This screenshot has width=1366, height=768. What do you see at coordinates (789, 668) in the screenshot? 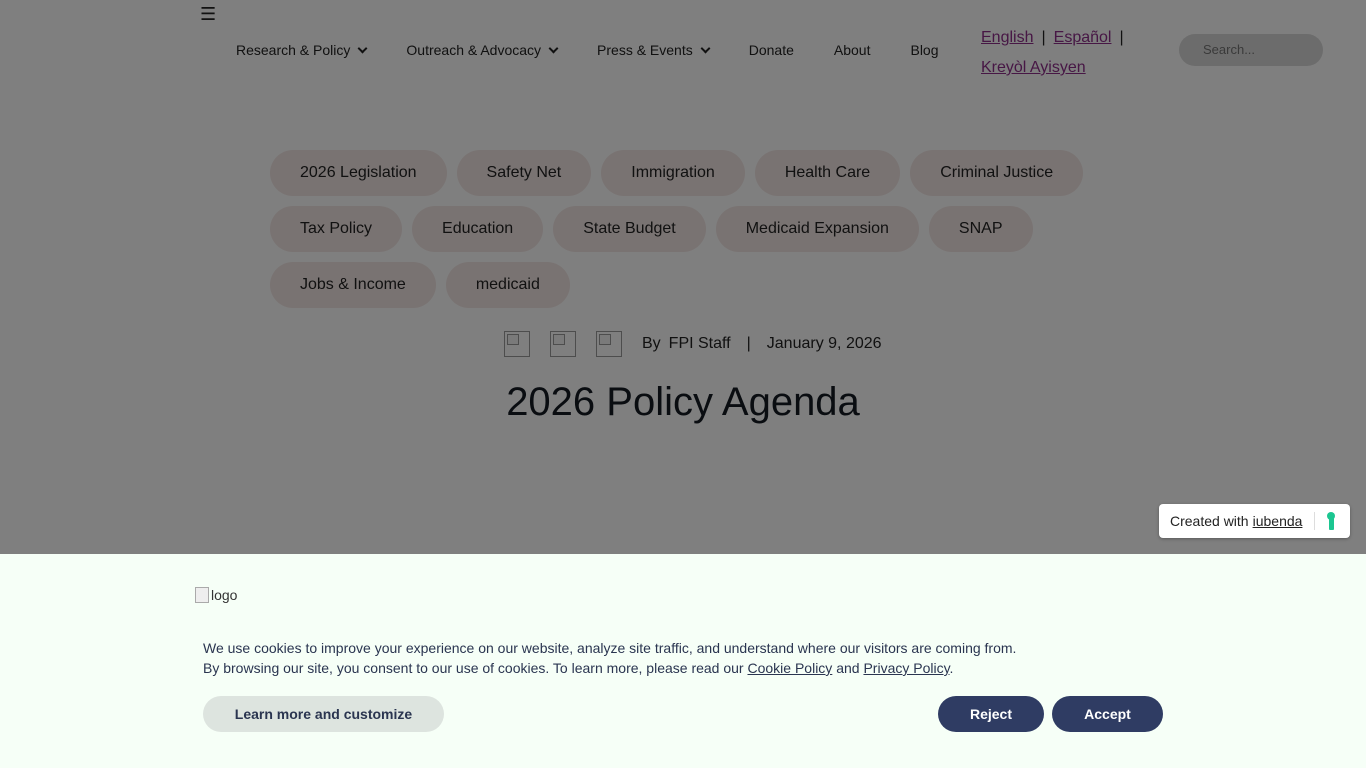
I see `cookie-policy-link: Cookie Policy` at bounding box center [789, 668].